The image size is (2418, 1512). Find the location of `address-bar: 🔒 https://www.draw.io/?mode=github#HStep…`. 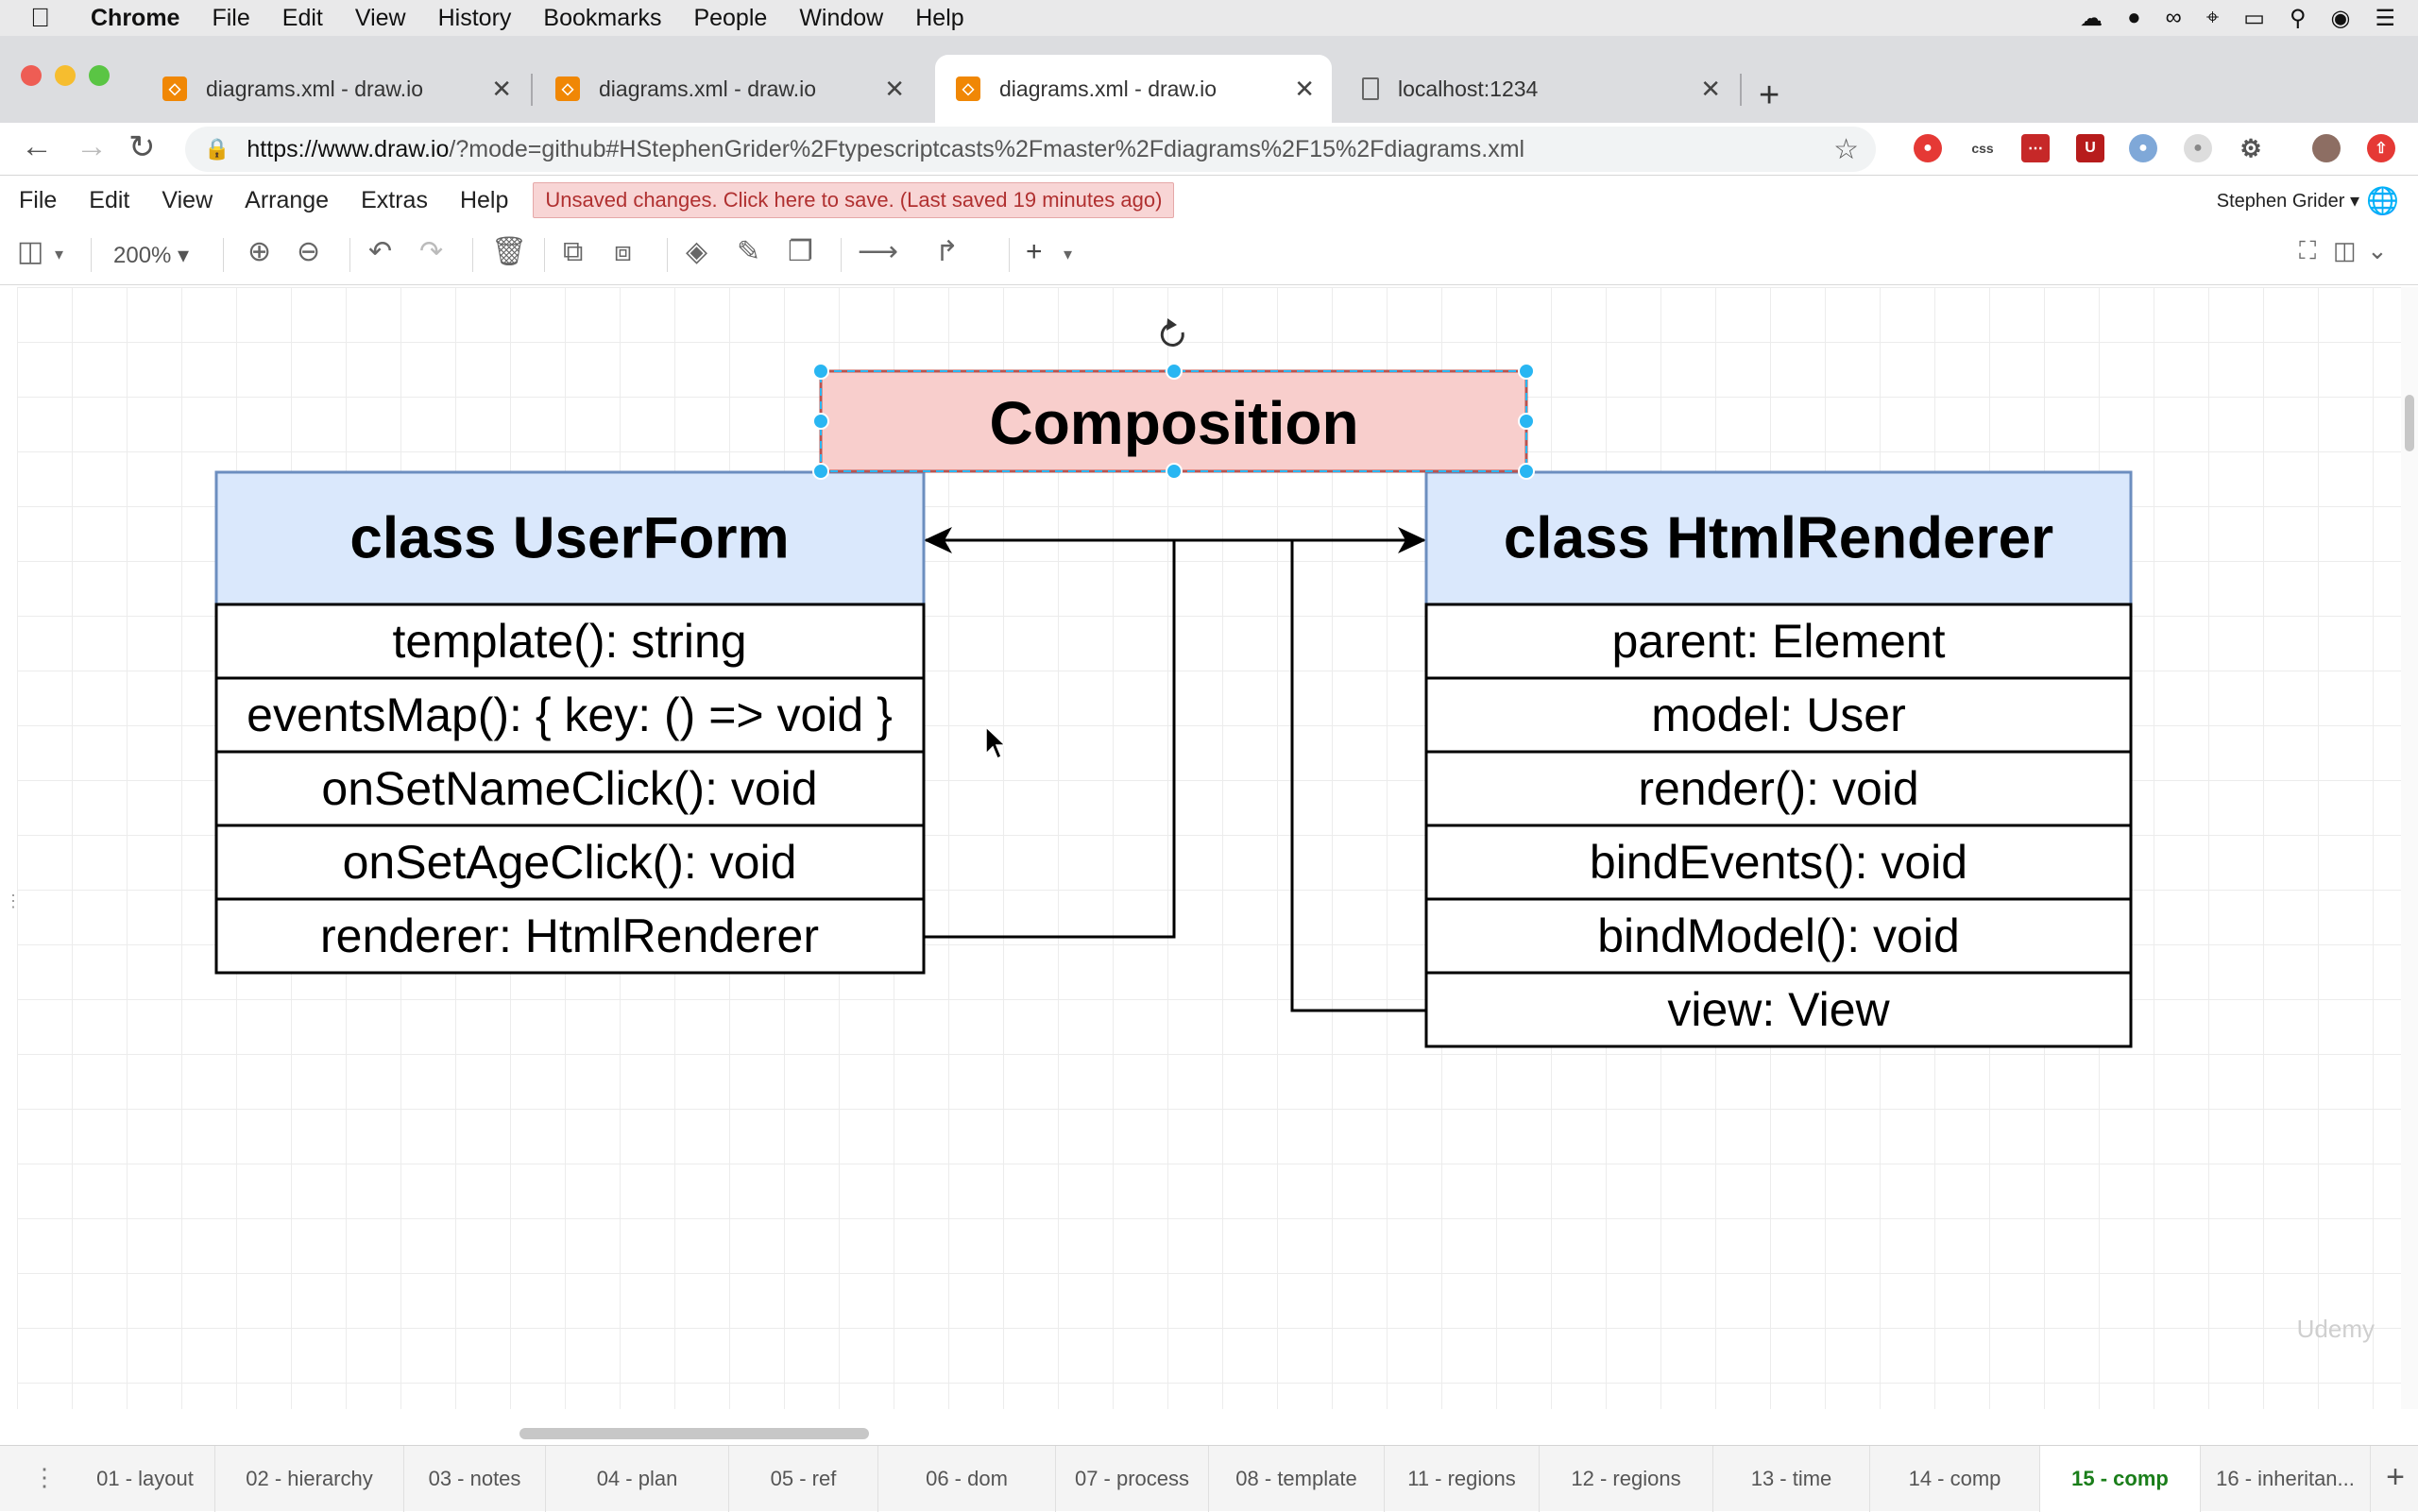

address-bar: 🔒 https://www.draw.io/?mode=github#HStep… is located at coordinates (1031, 149).